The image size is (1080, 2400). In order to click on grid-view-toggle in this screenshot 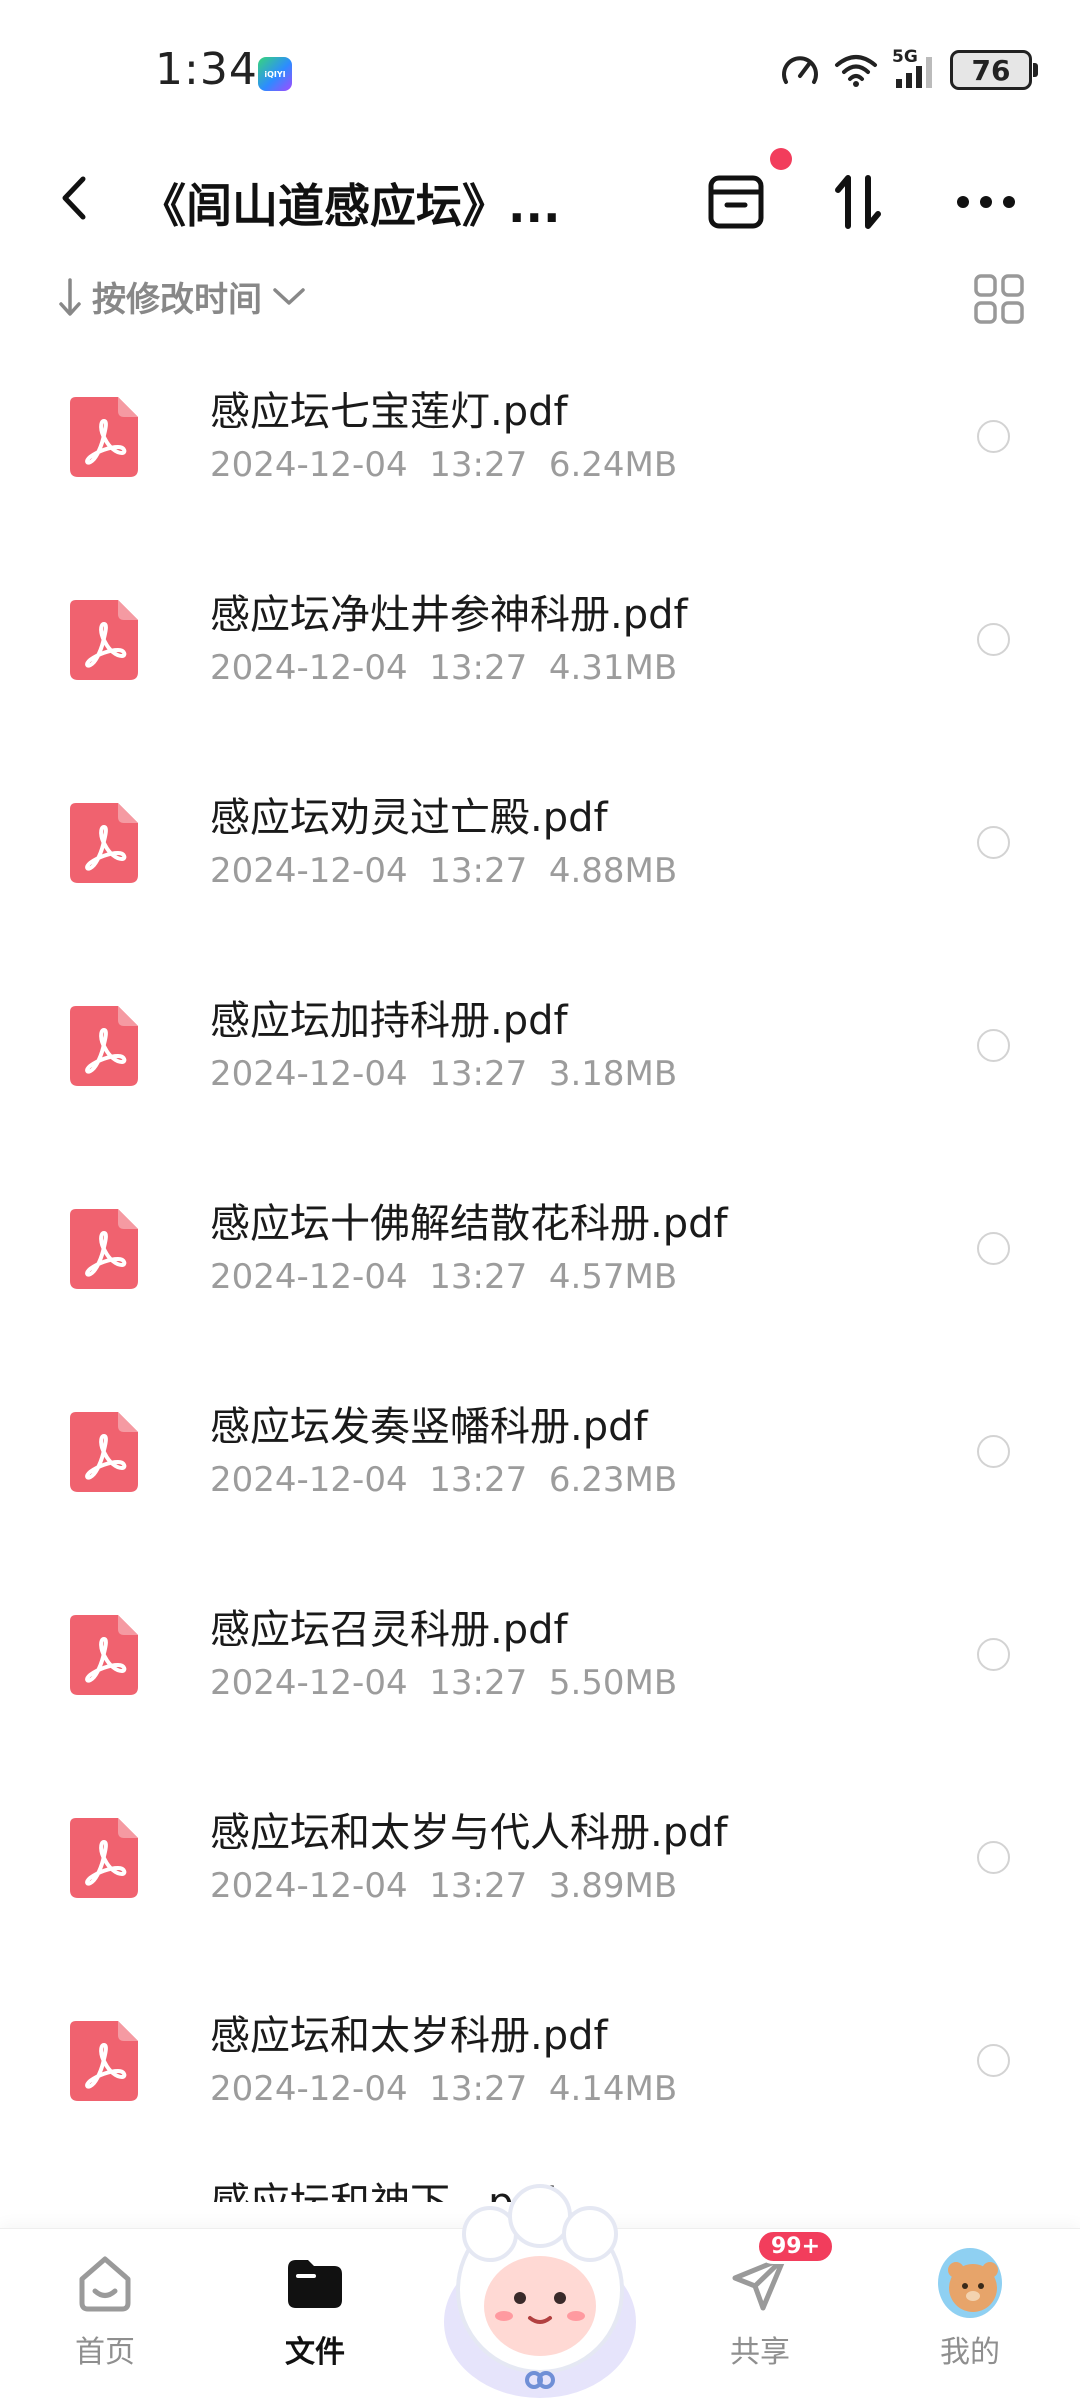, I will do `click(999, 299)`.